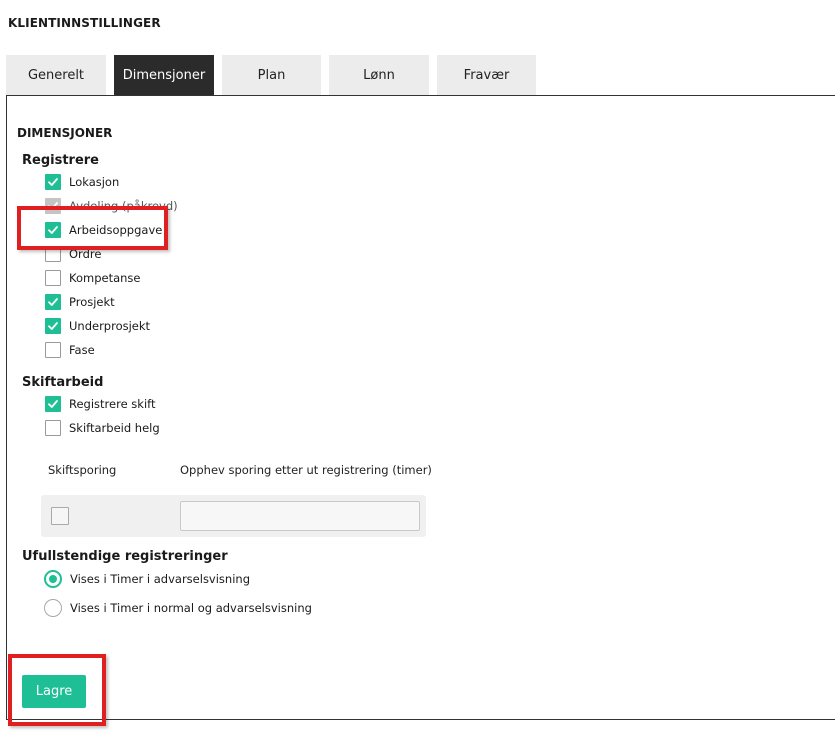 This screenshot has height=743, width=835. I want to click on option-fase: Fase, so click(70, 350).